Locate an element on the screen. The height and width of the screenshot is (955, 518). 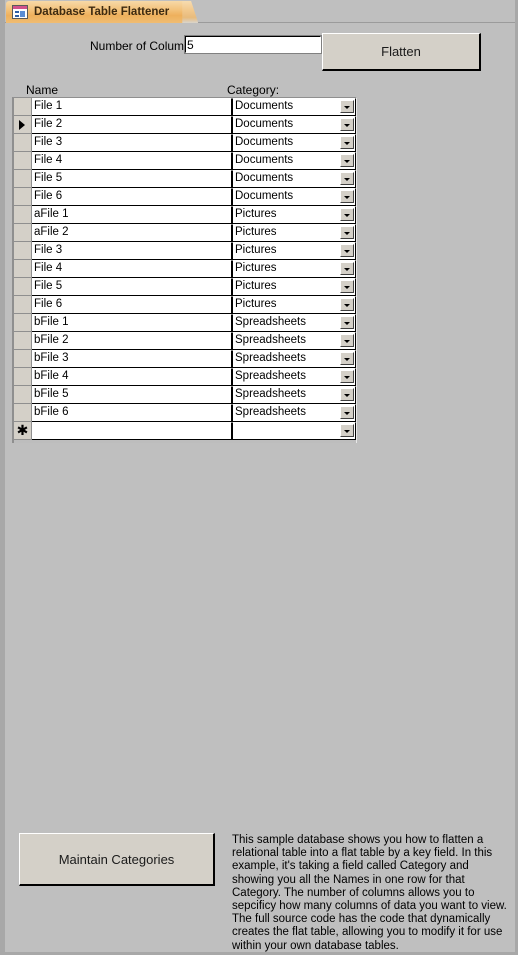
table-row: bFile 4 Spreadsheets is located at coordinates (185, 377).